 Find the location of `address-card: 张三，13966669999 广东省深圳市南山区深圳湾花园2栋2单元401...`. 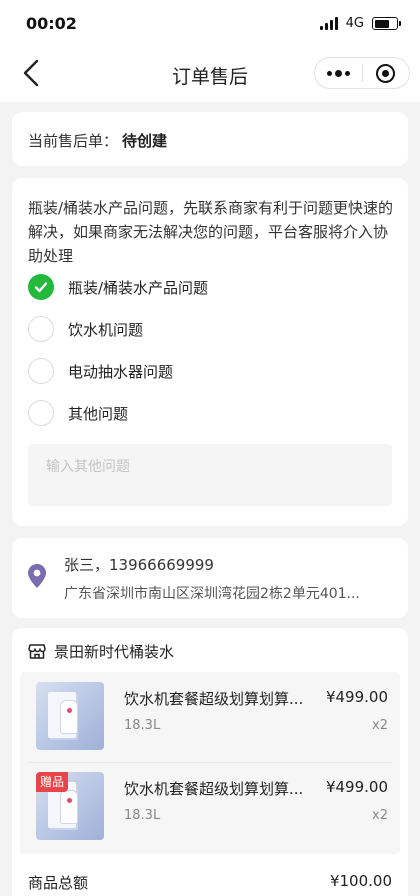

address-card: 张三，13966669999 广东省深圳市南山区深圳湾花园2栋2单元401... is located at coordinates (210, 578).